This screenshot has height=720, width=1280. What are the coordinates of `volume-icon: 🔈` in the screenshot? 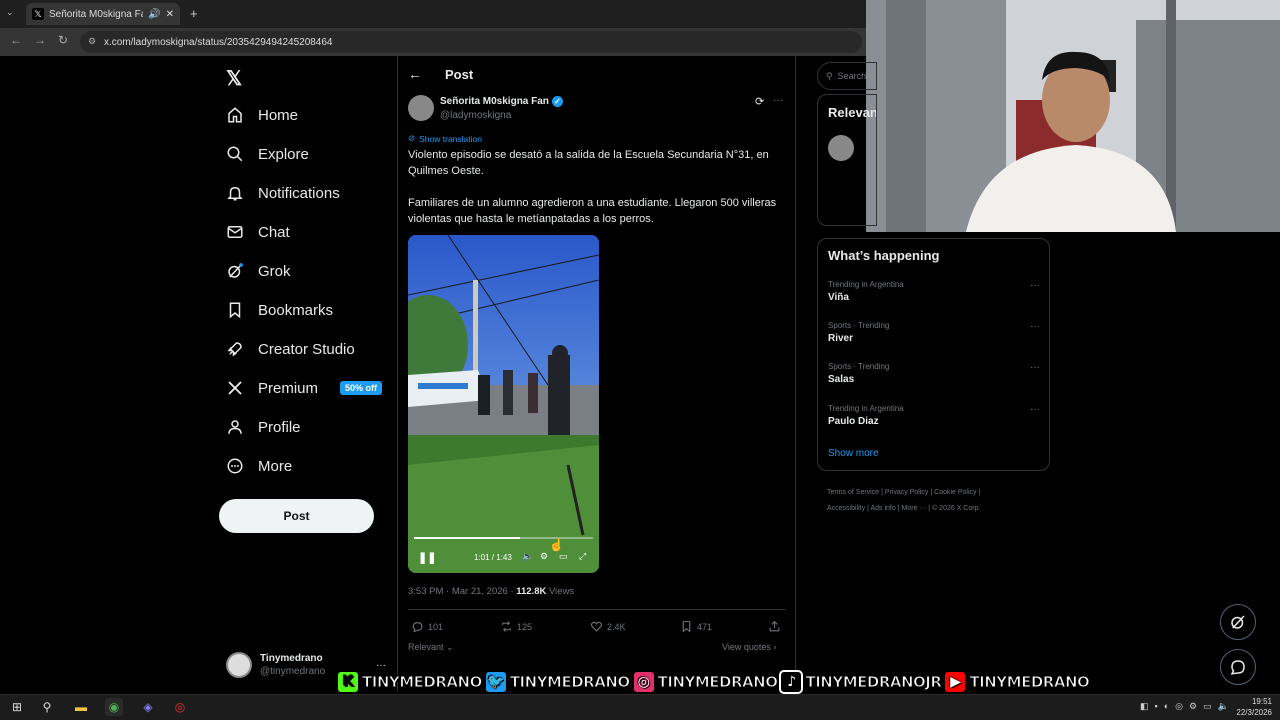 It's located at (527, 556).